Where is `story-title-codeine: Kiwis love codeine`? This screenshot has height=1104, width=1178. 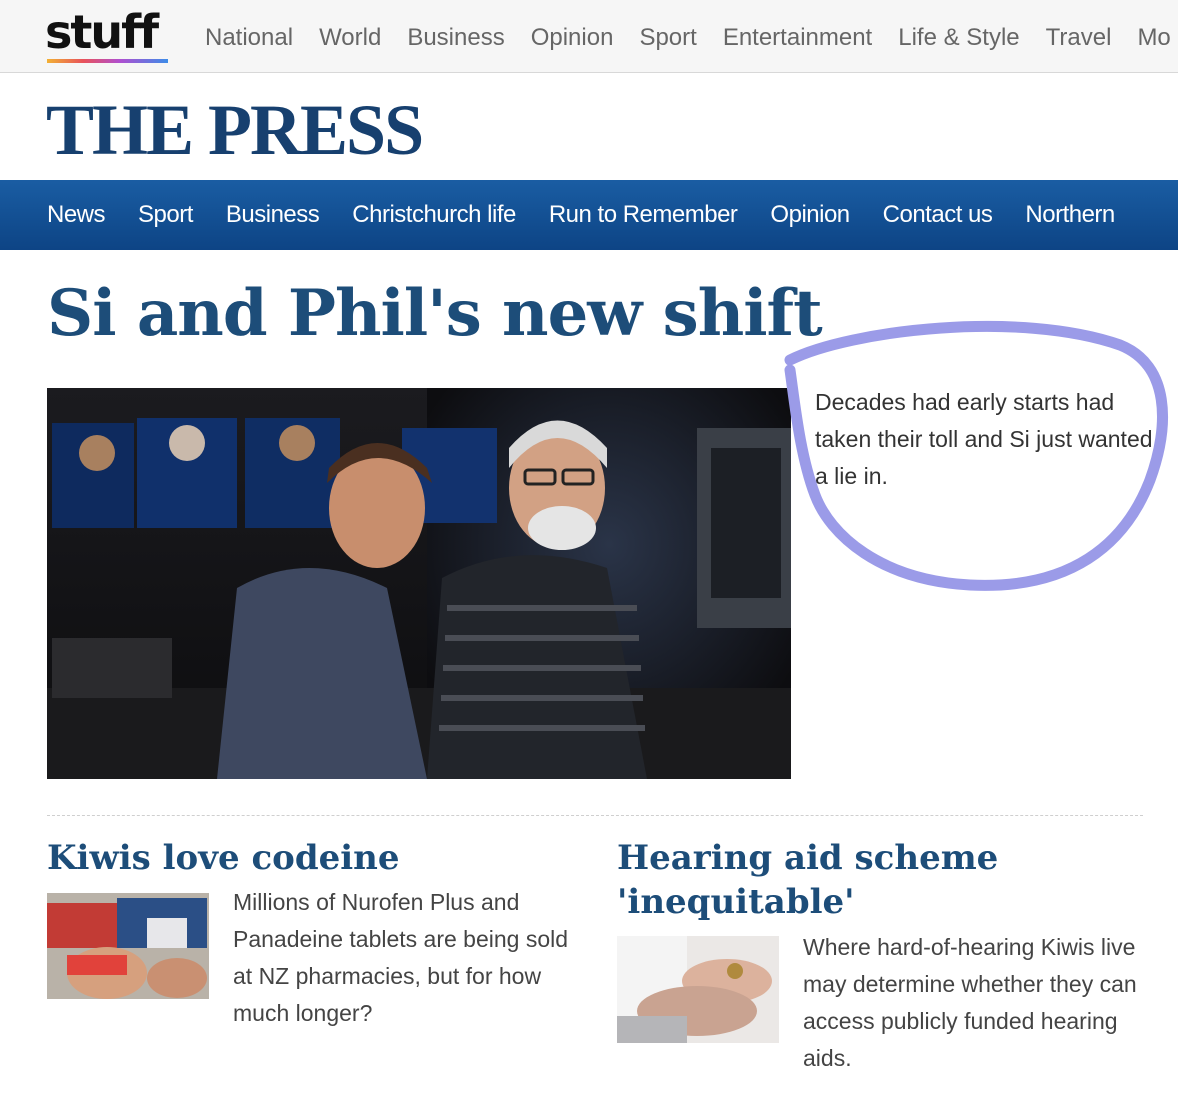
story-title-codeine: Kiwis love codeine is located at coordinates (317, 858).